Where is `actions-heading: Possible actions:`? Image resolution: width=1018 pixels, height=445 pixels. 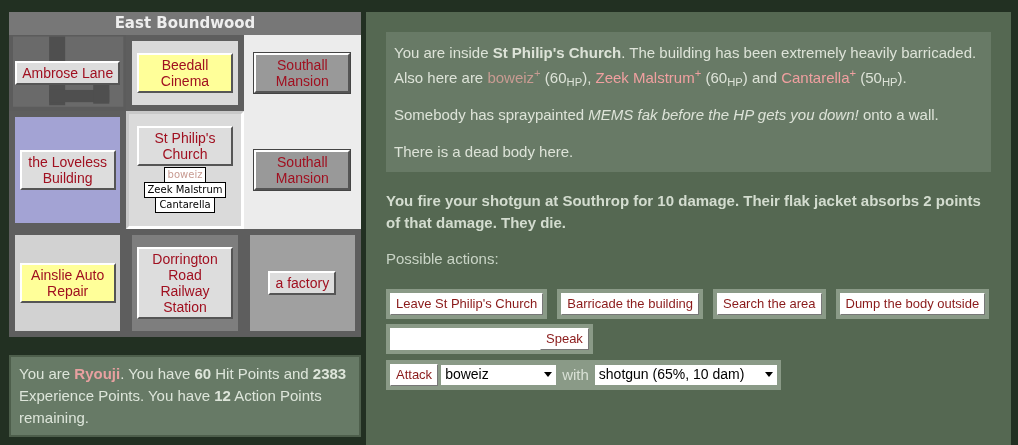 actions-heading: Possible actions: is located at coordinates (443, 259).